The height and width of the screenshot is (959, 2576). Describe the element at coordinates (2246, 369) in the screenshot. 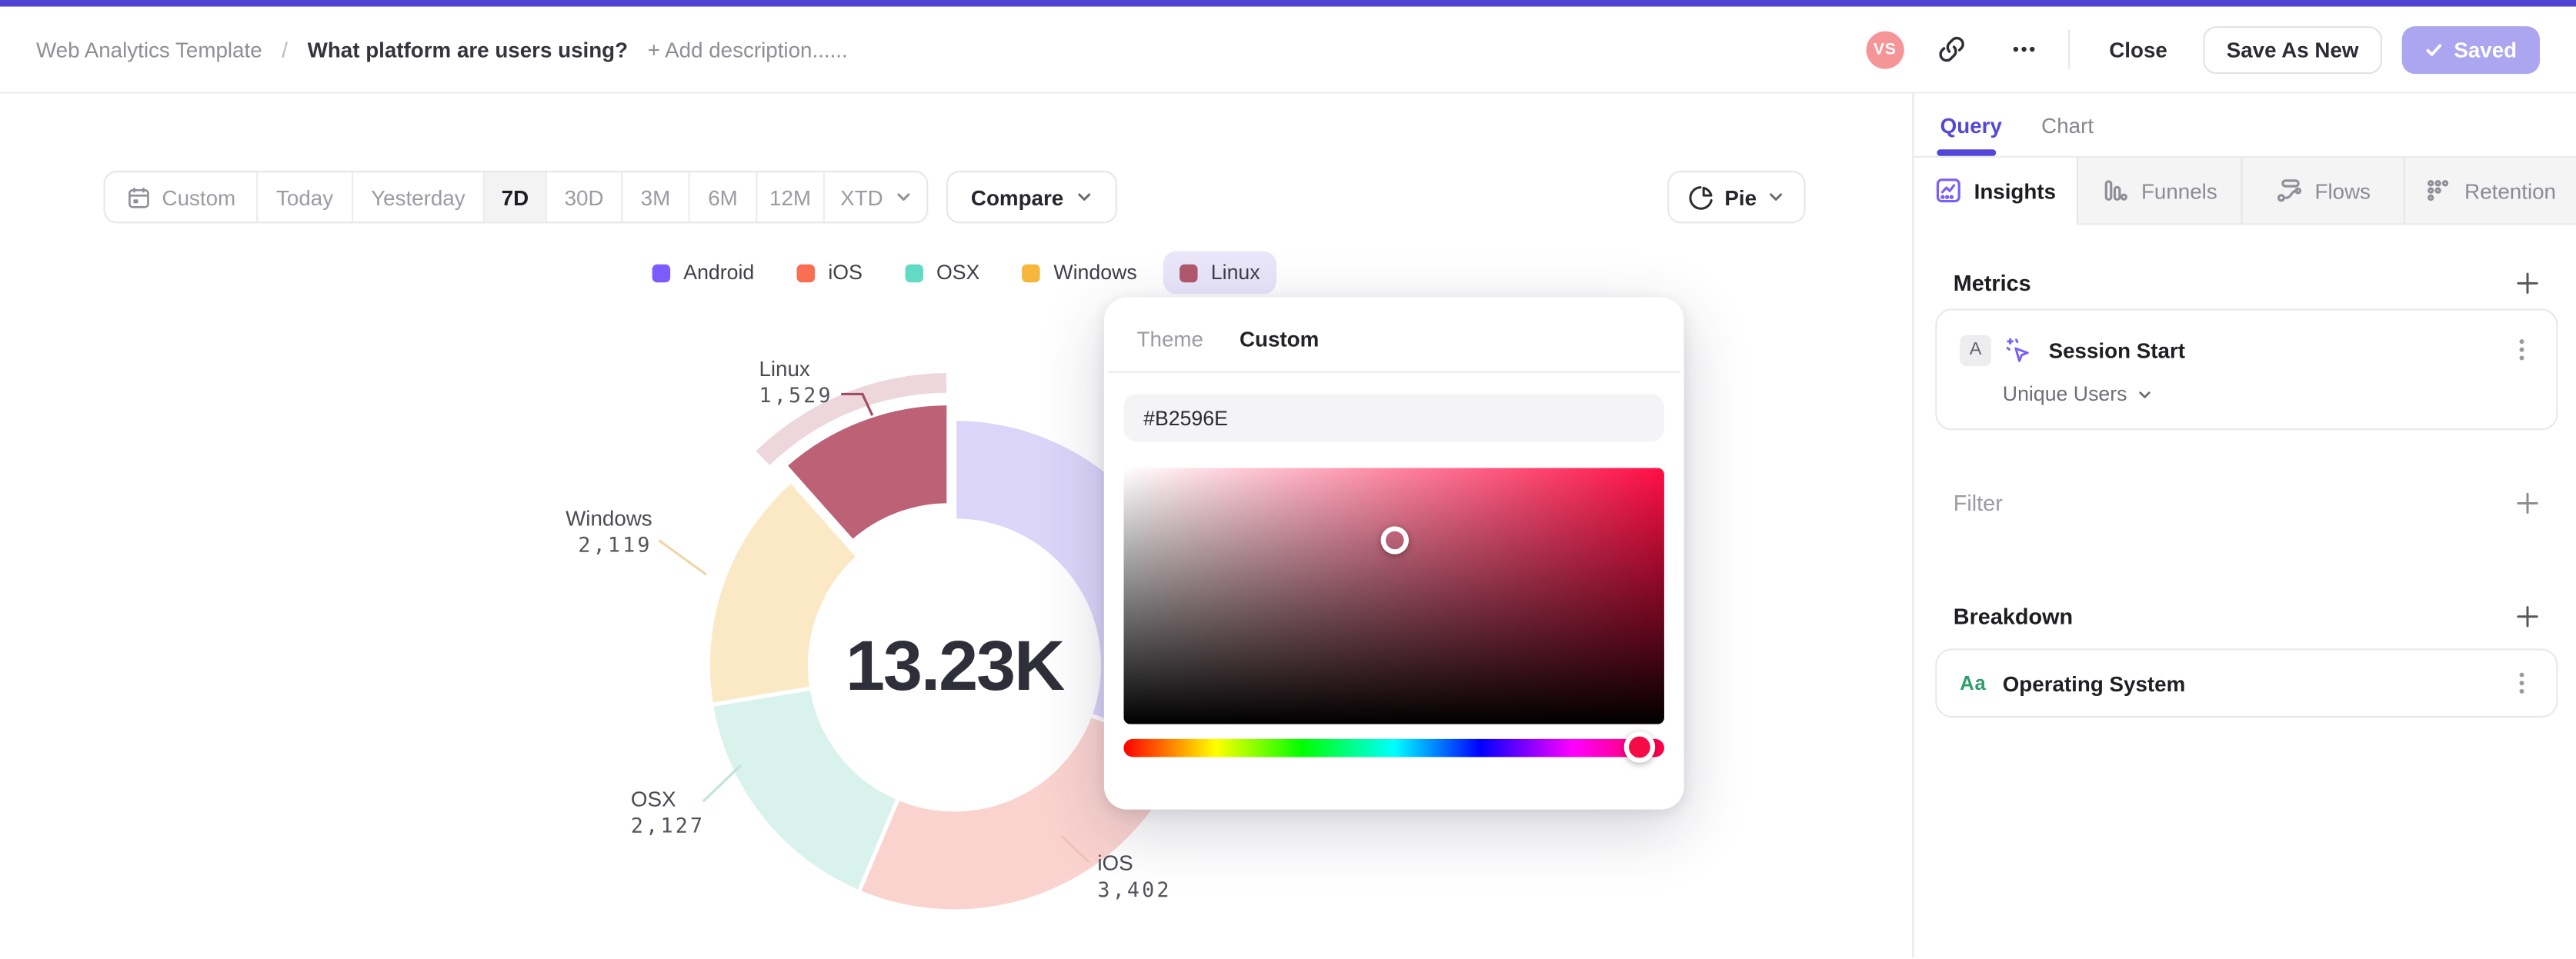

I see `metric-card: A Session Start Unique Users` at that location.